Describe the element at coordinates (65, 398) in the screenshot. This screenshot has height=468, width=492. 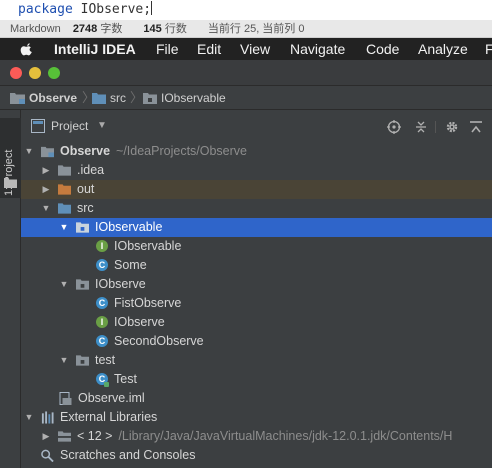
I see `module-file-icon` at that location.